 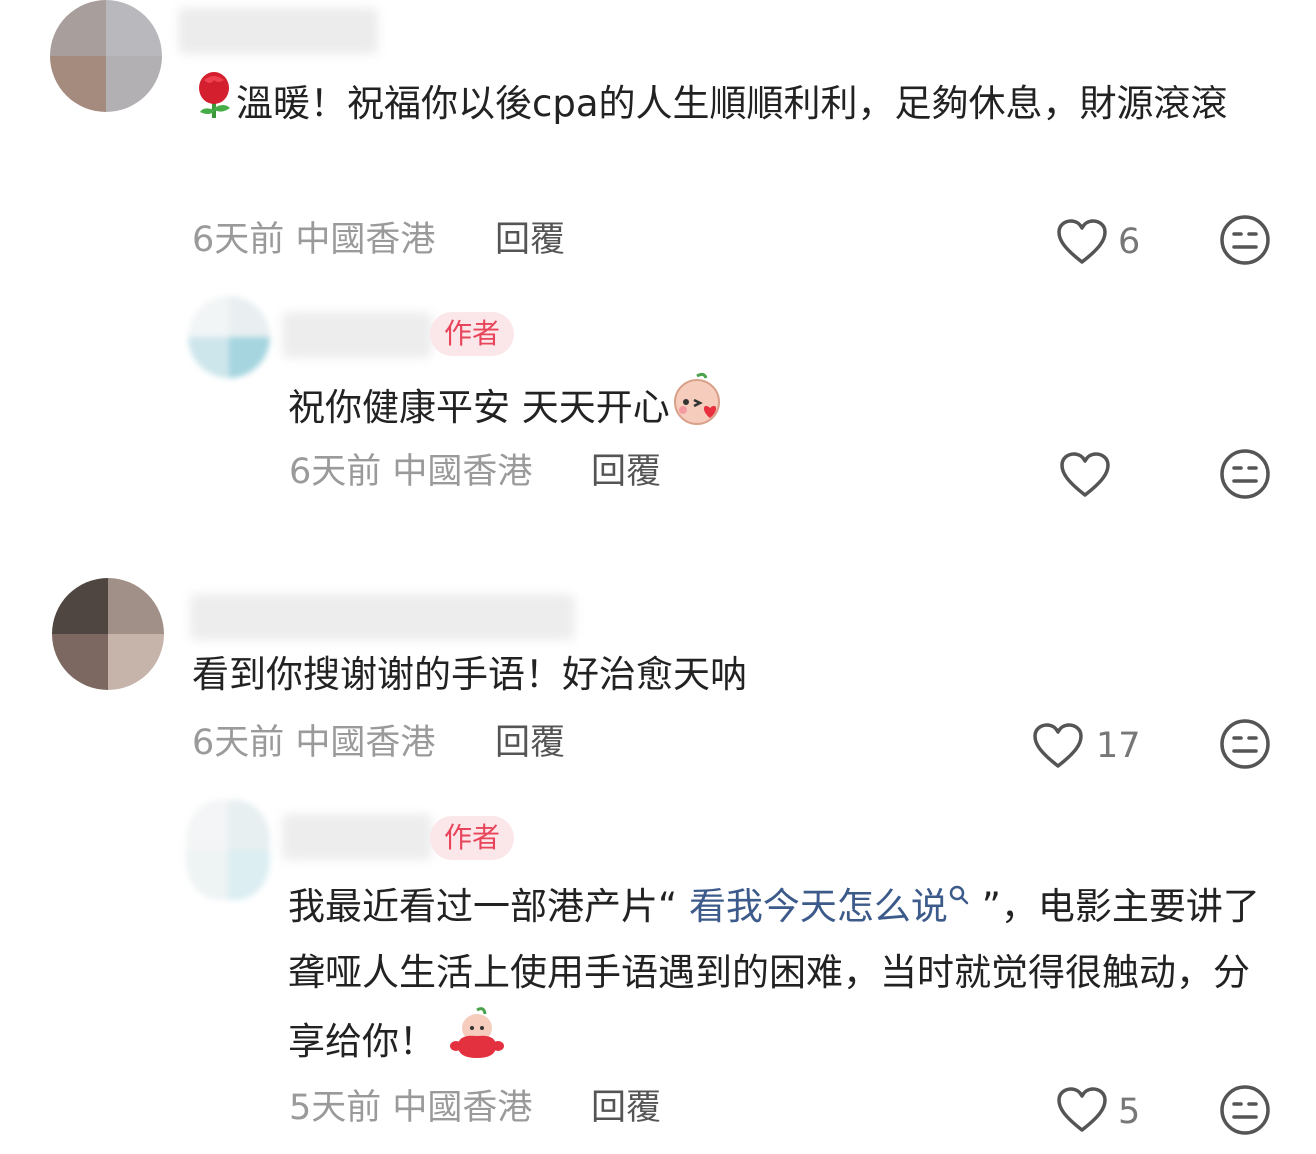 I want to click on rose-icon, so click(x=214, y=105).